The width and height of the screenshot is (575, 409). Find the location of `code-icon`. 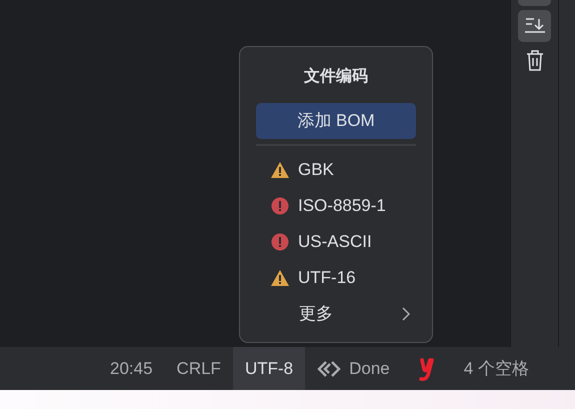

code-icon is located at coordinates (329, 368).